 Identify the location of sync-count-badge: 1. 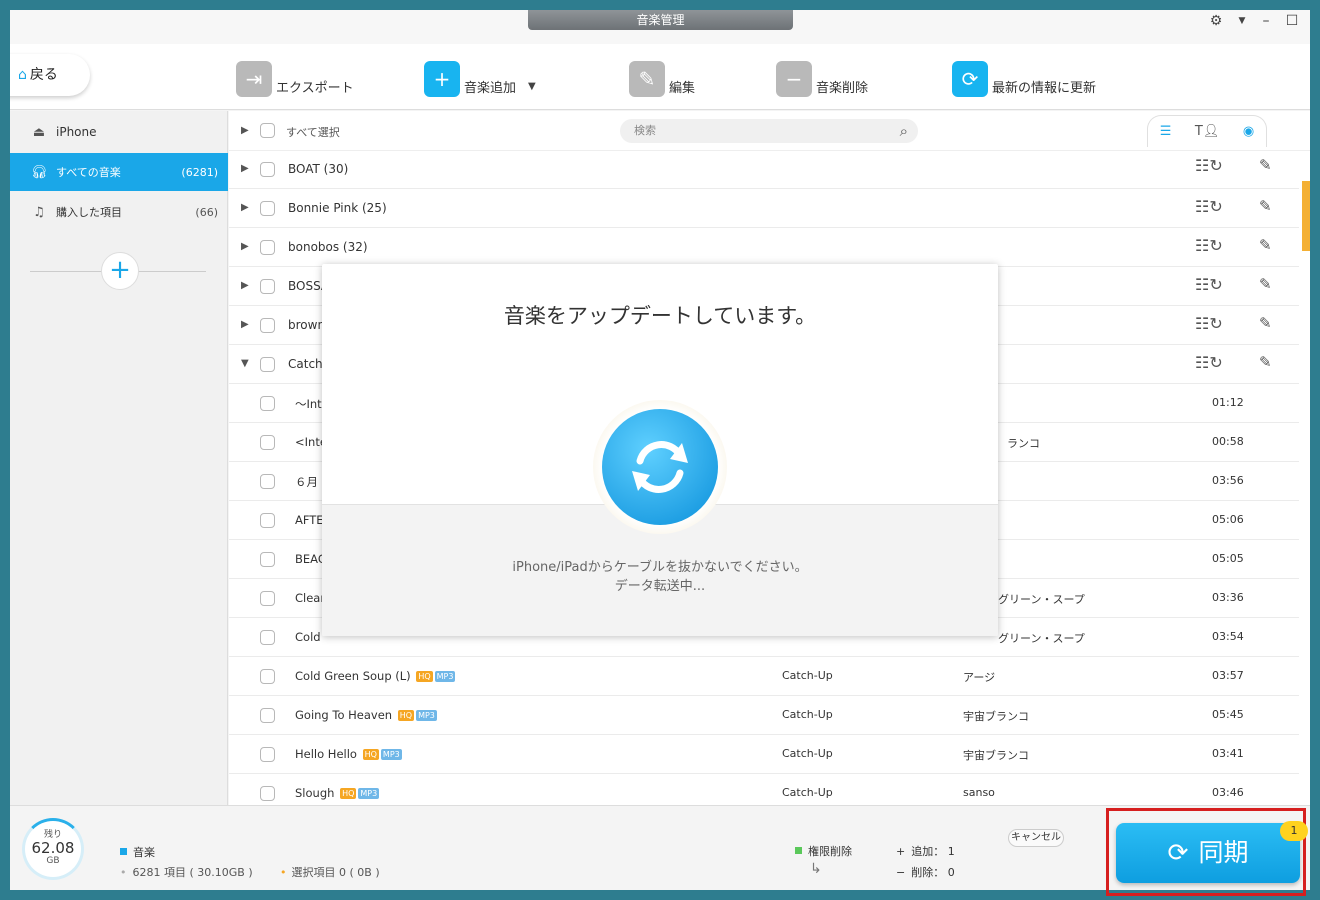
(1294, 831).